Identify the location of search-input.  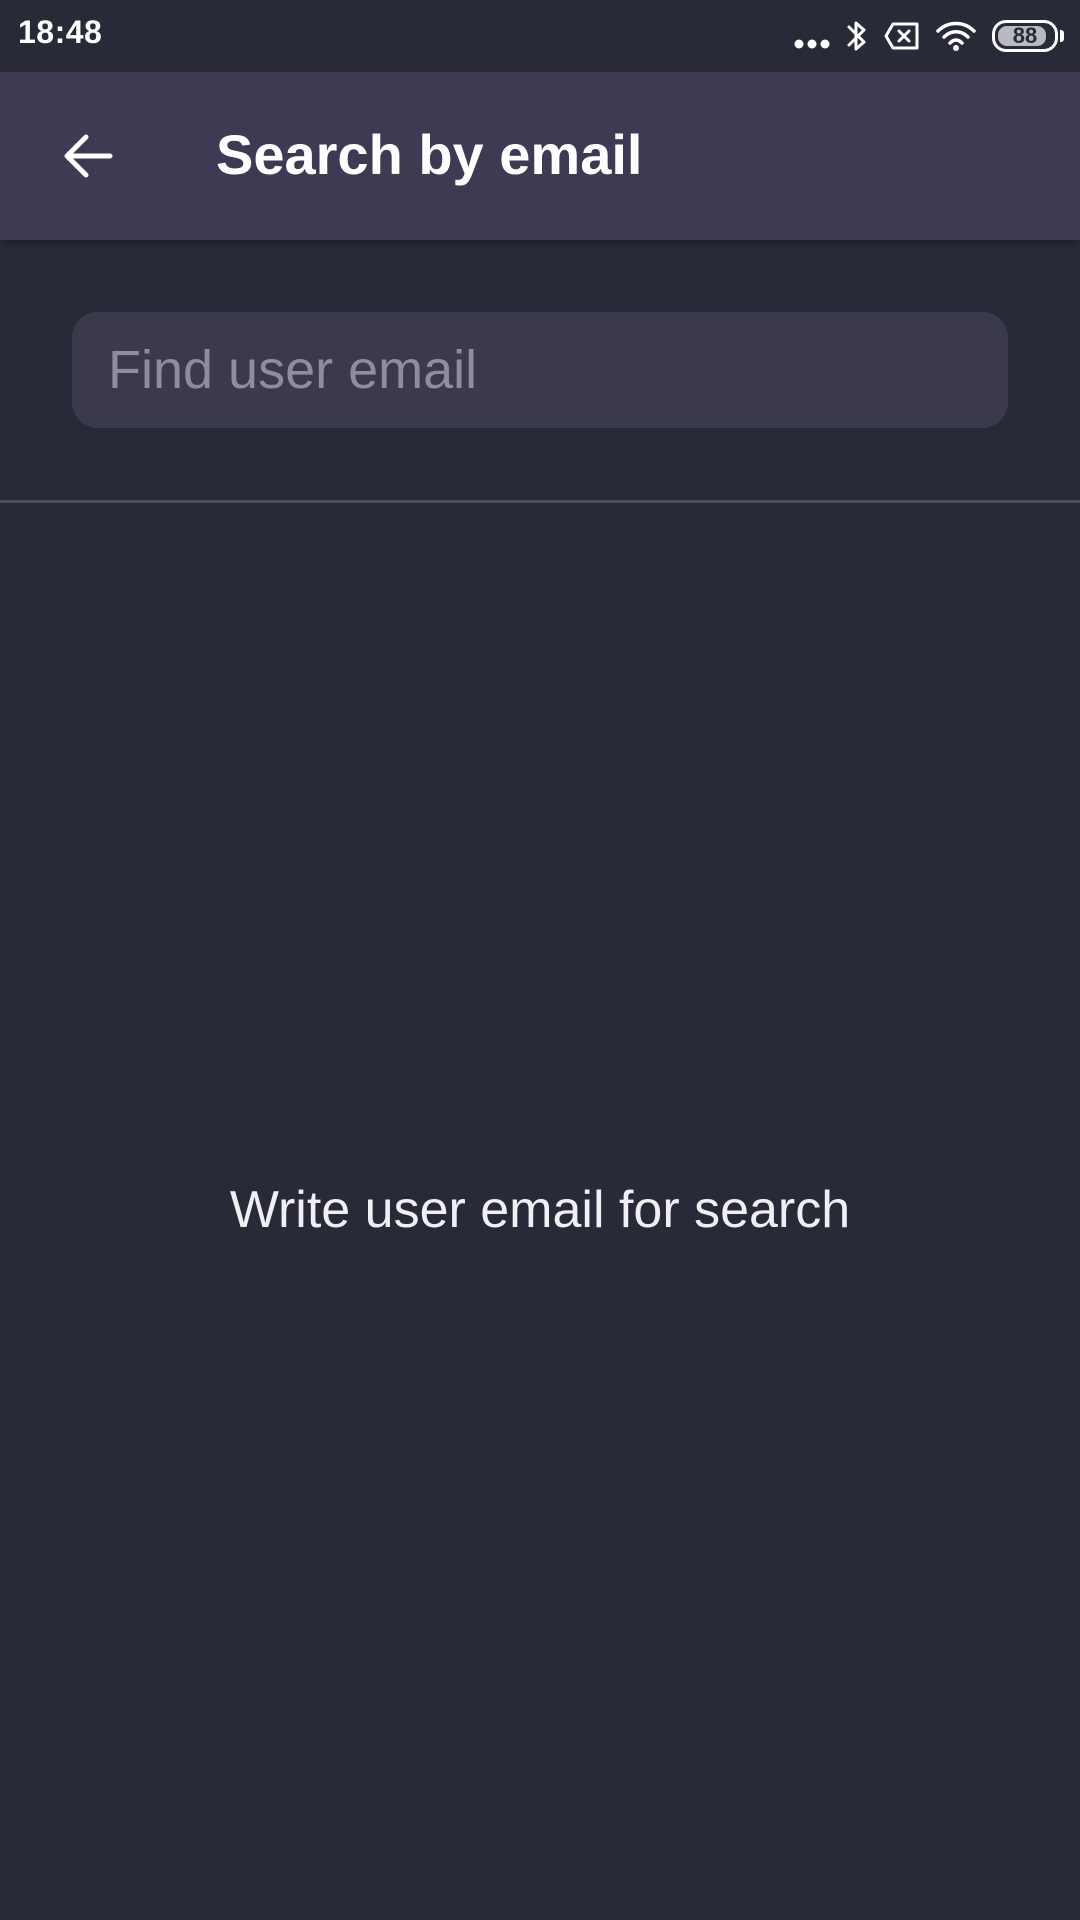
(540, 370).